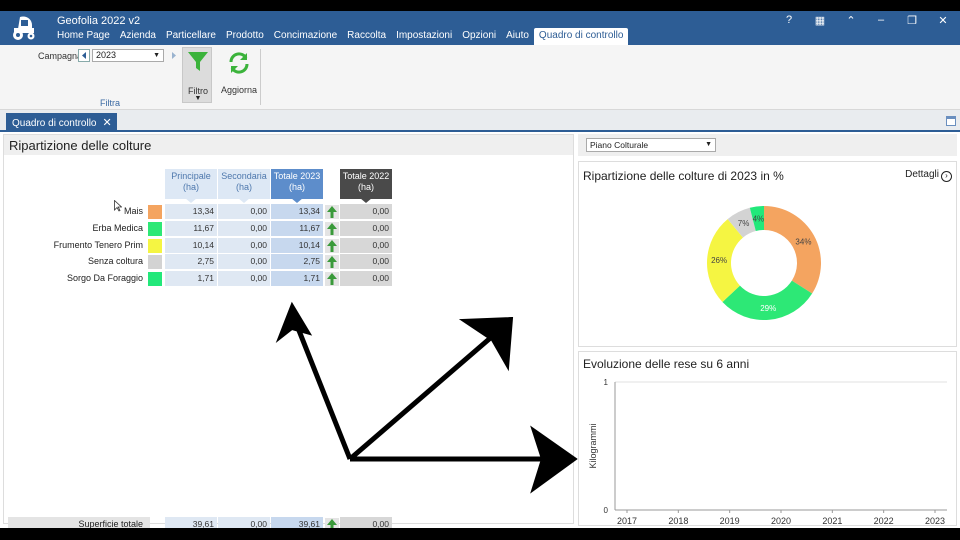  What do you see at coordinates (884, 521) in the screenshot?
I see `x-tick-label: 2022` at bounding box center [884, 521].